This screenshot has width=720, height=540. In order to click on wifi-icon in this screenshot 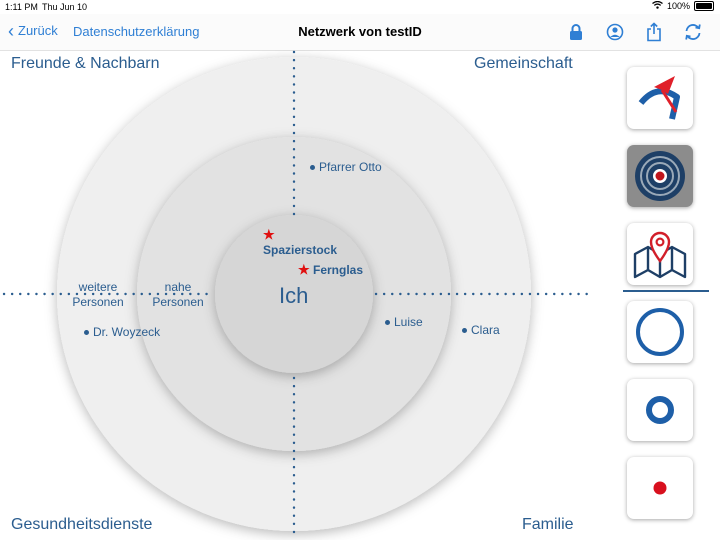, I will do `click(657, 5)`.